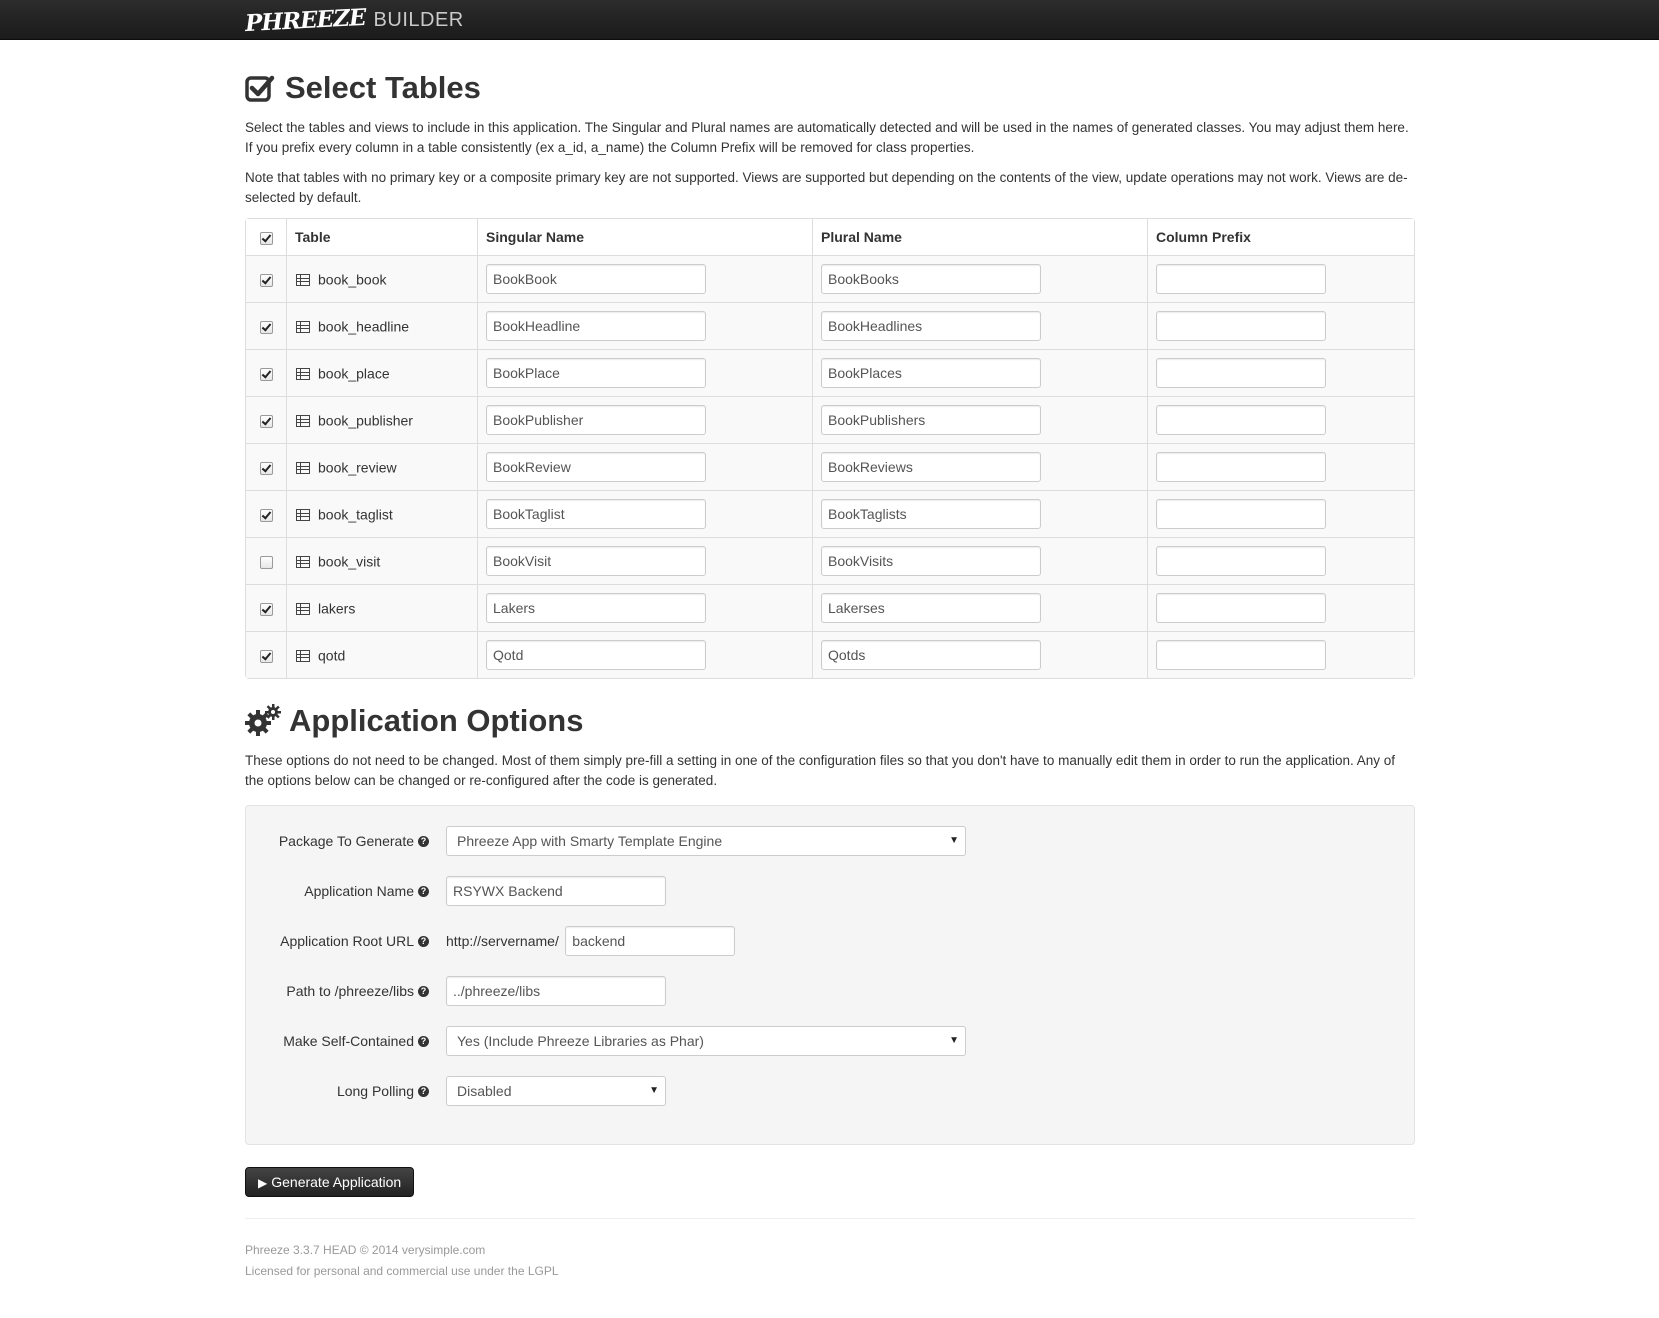 Image resolution: width=1659 pixels, height=1318 pixels. What do you see at coordinates (381, 237) in the screenshot?
I see `col-header-table: Table` at bounding box center [381, 237].